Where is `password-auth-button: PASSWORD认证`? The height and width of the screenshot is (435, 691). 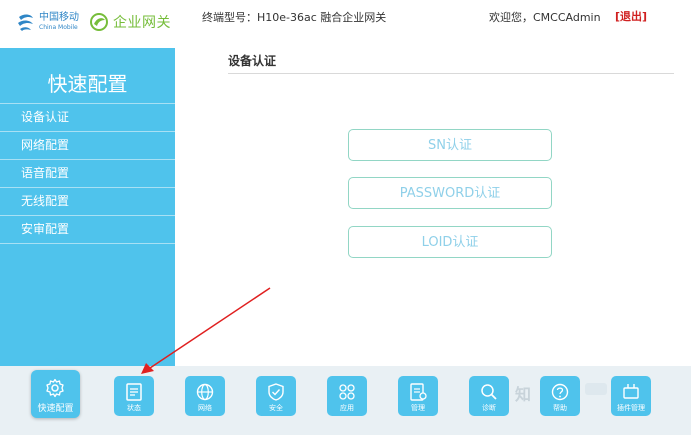 password-auth-button: PASSWORD认证 is located at coordinates (450, 193).